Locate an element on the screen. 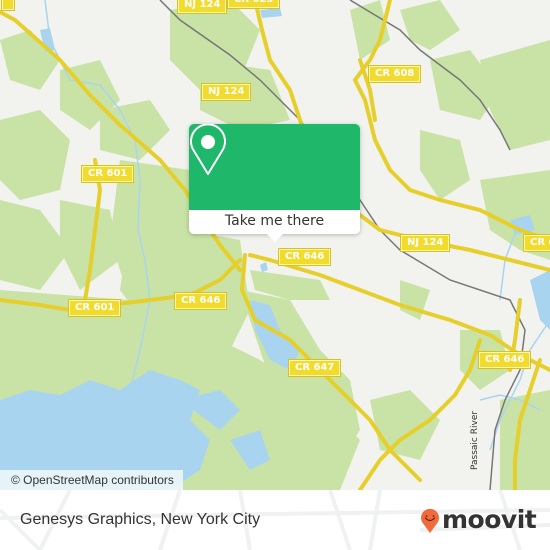  place-name: Genesys Graphics, New York City is located at coordinates (140, 519).